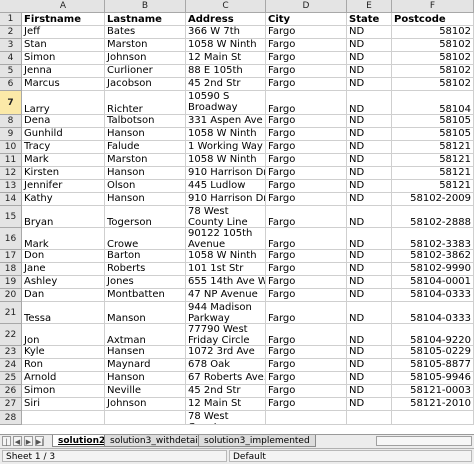 The height and width of the screenshot is (464, 474). I want to click on cell-address: 88 E 105th, so click(226, 71).